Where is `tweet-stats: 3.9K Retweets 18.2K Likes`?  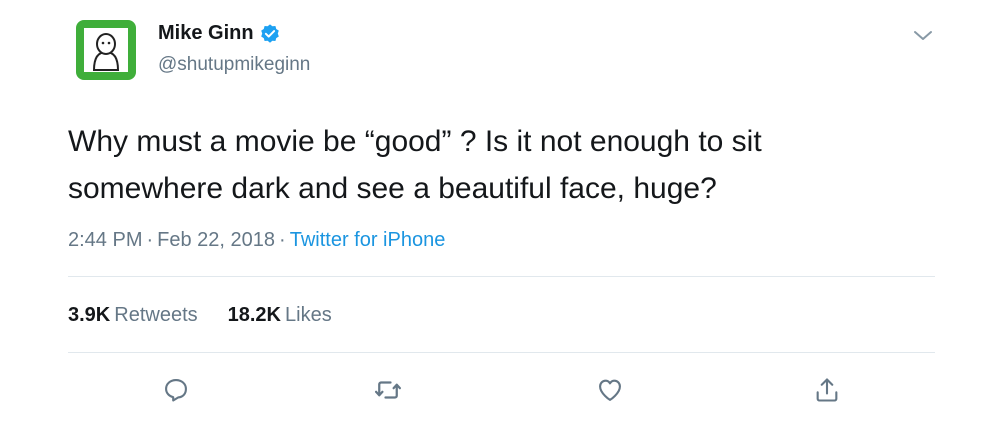
tweet-stats: 3.9K Retweets 18.2K Likes is located at coordinates (200, 315).